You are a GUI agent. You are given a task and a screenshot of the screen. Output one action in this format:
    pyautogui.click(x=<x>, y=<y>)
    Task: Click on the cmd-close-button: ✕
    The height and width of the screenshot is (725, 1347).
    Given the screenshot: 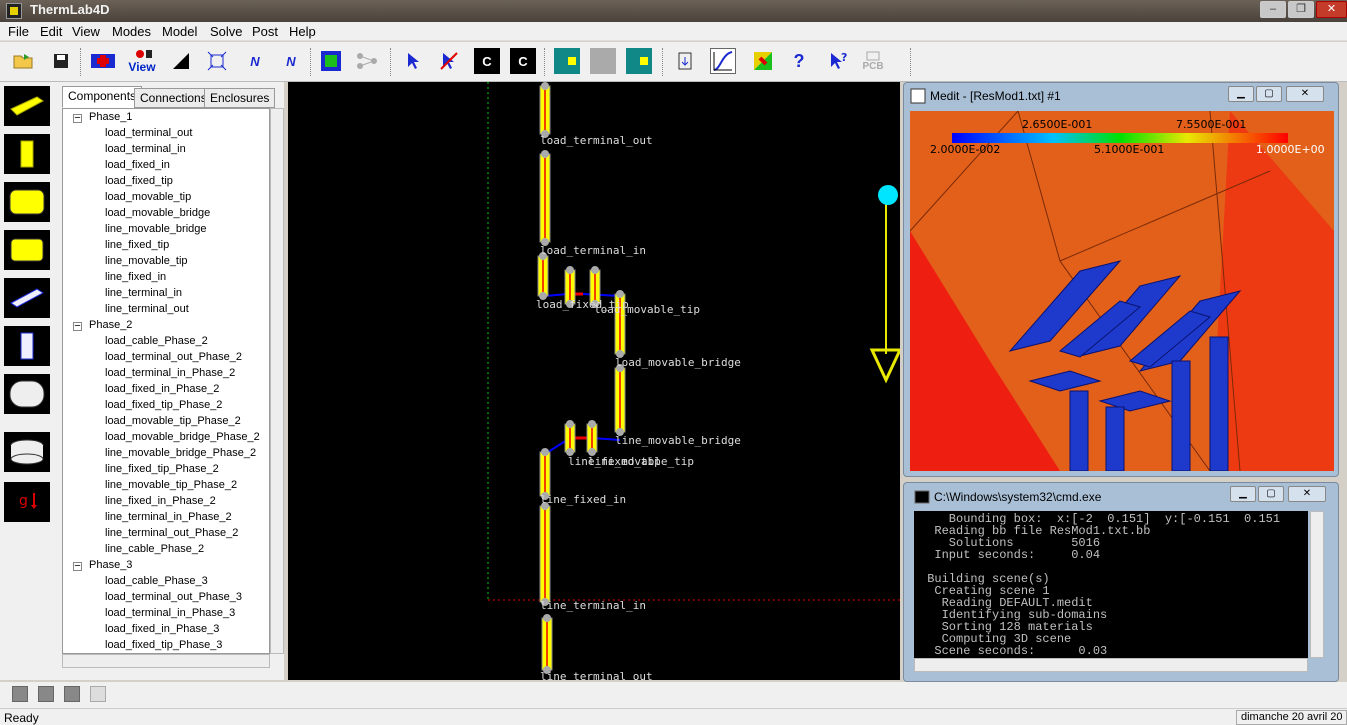 What is the action you would take?
    pyautogui.click(x=1307, y=494)
    